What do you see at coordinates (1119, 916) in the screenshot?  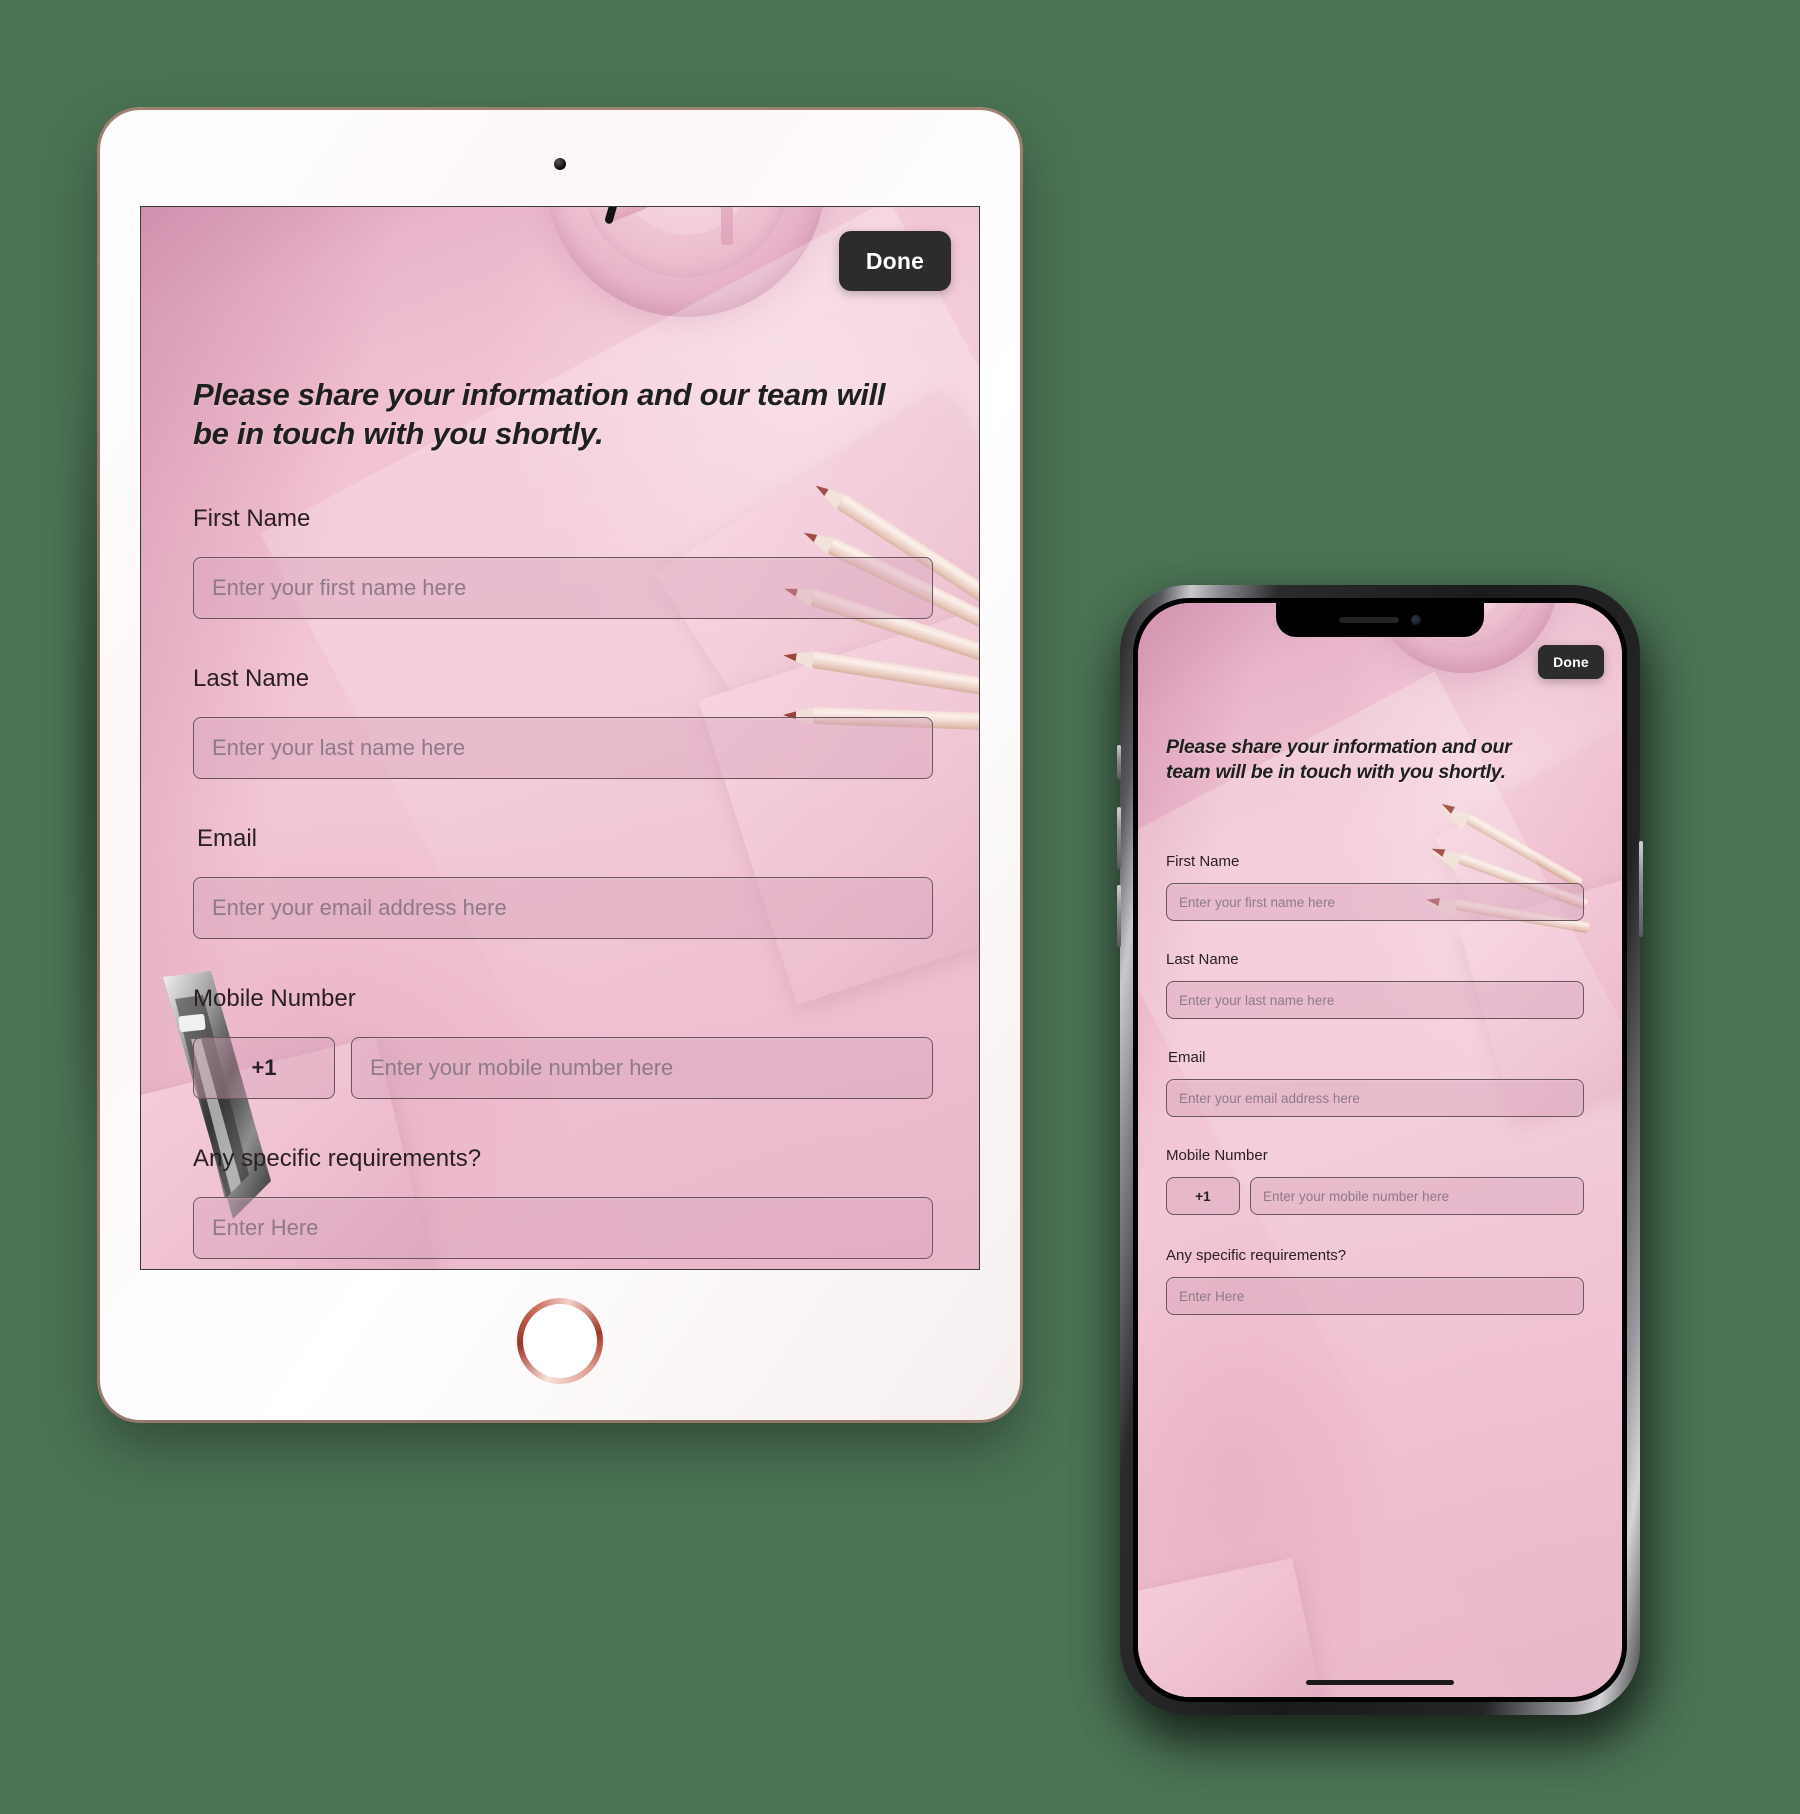 I see `volume-down-button` at bounding box center [1119, 916].